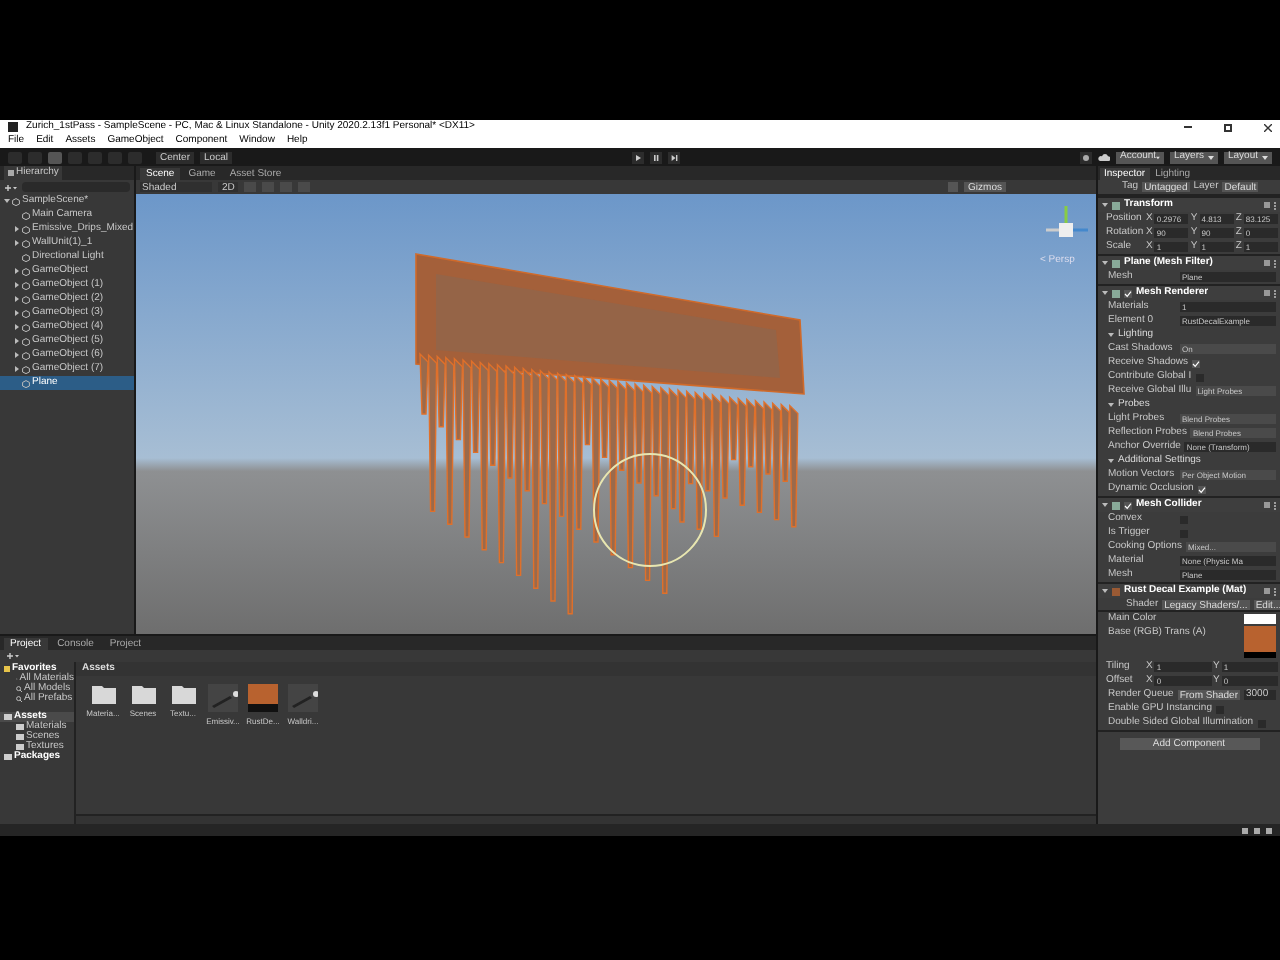 Image resolution: width=1280 pixels, height=960 pixels. What do you see at coordinates (16, 201) in the screenshot?
I see `scene-icon` at bounding box center [16, 201].